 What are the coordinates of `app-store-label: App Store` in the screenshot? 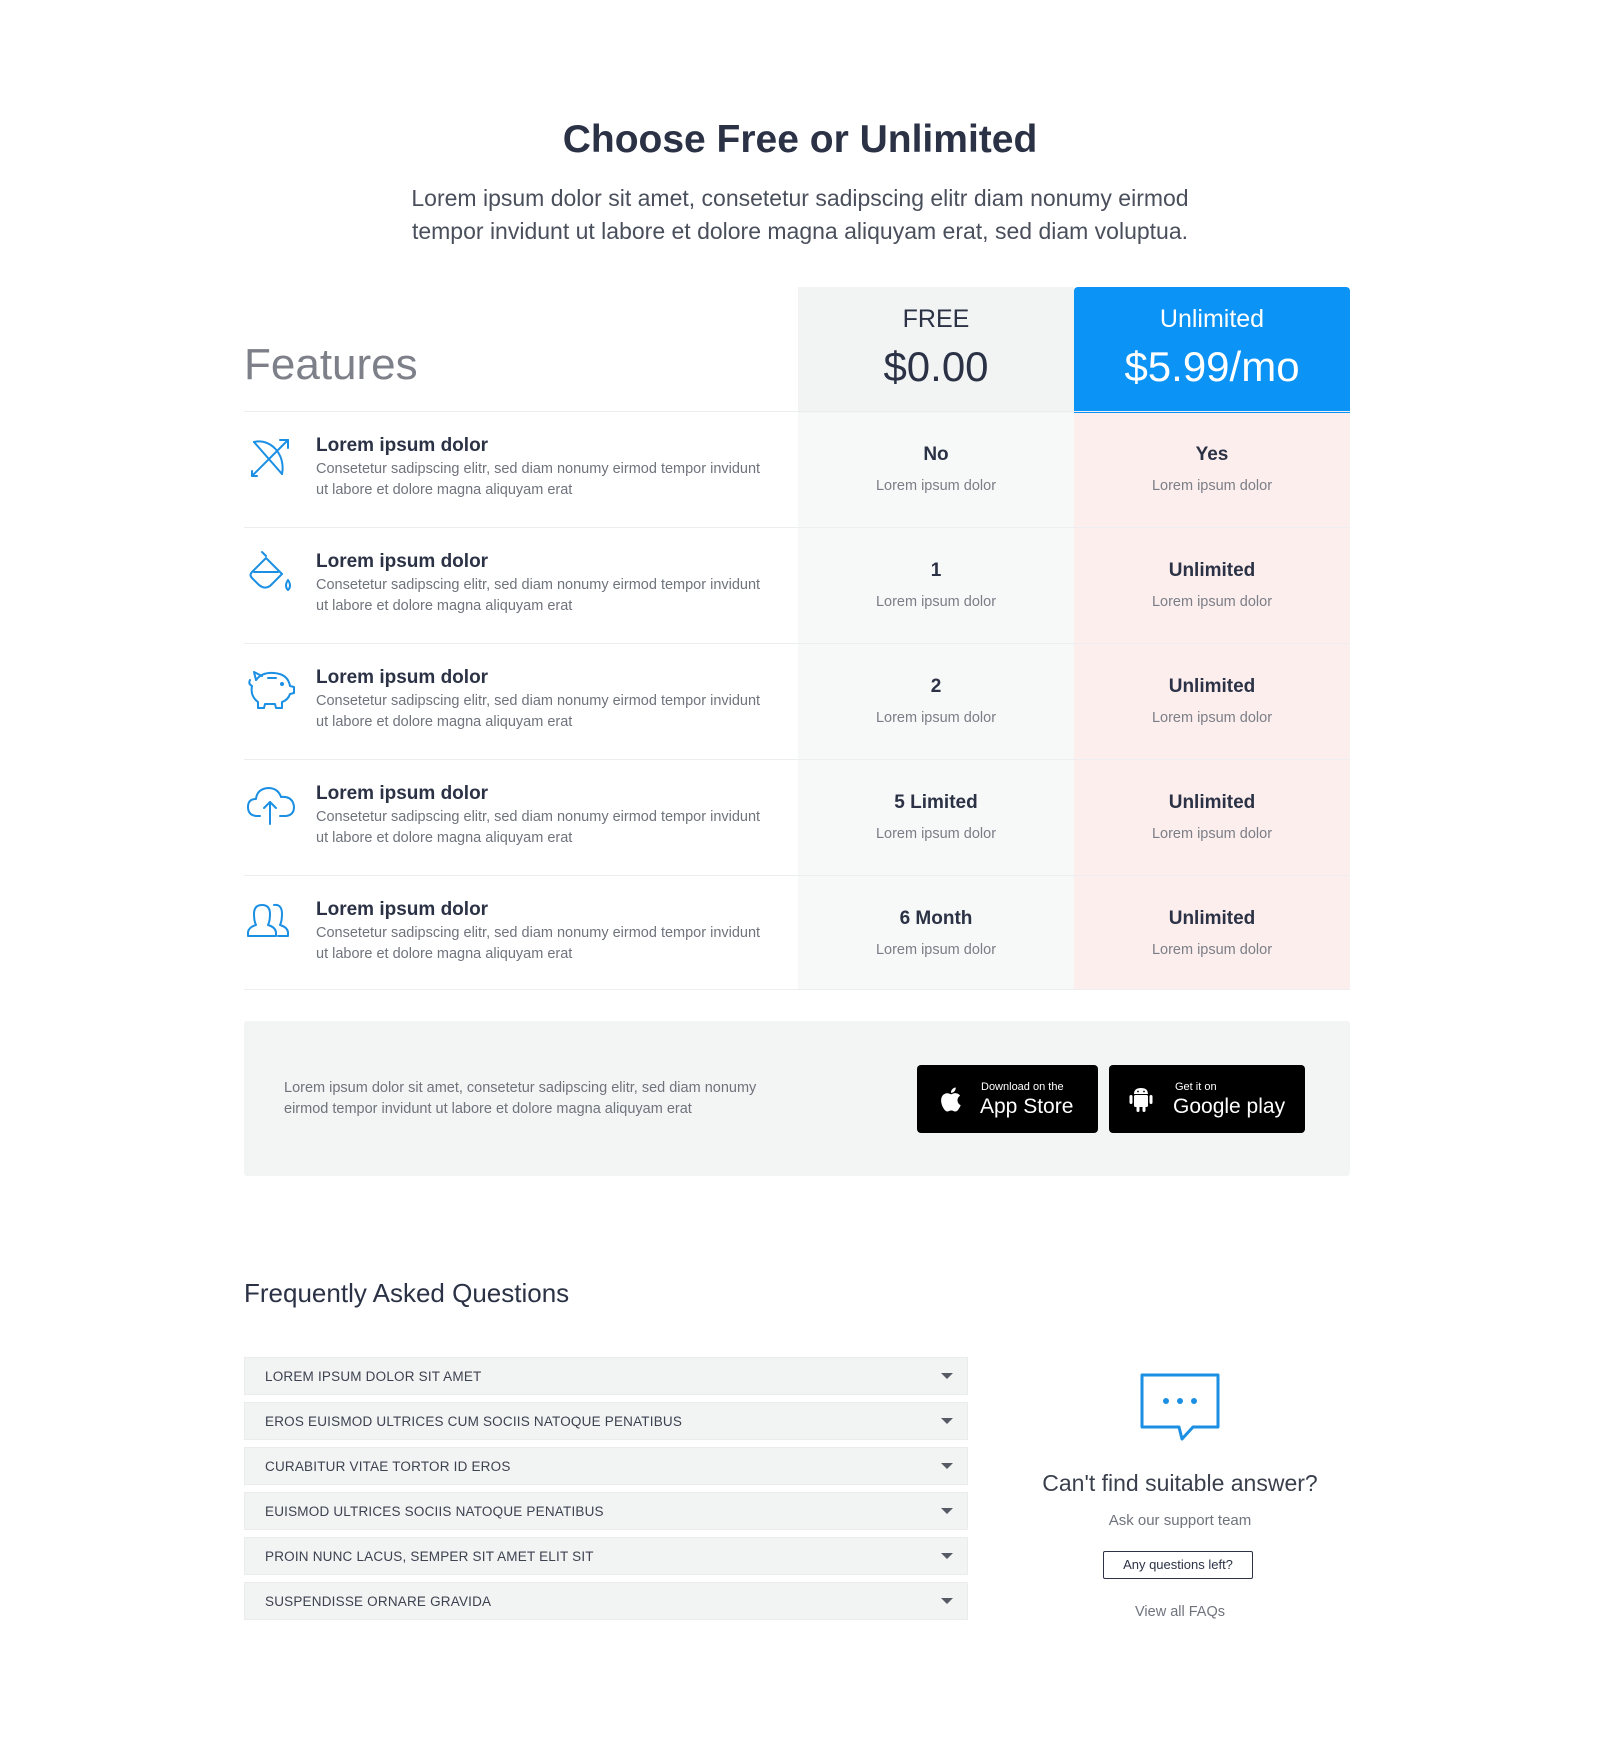 It's located at (1027, 1106).